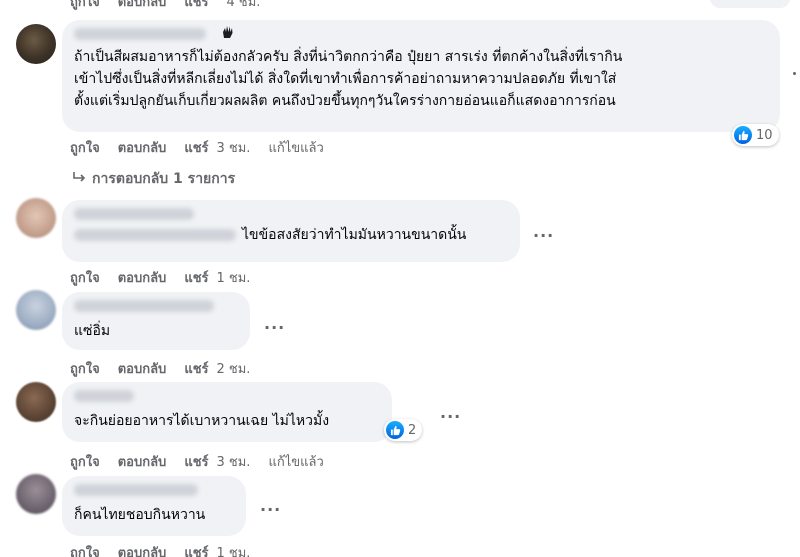 This screenshot has height=557, width=800. Describe the element at coordinates (412, 430) in the screenshot. I see `reaction-number: 2` at that location.